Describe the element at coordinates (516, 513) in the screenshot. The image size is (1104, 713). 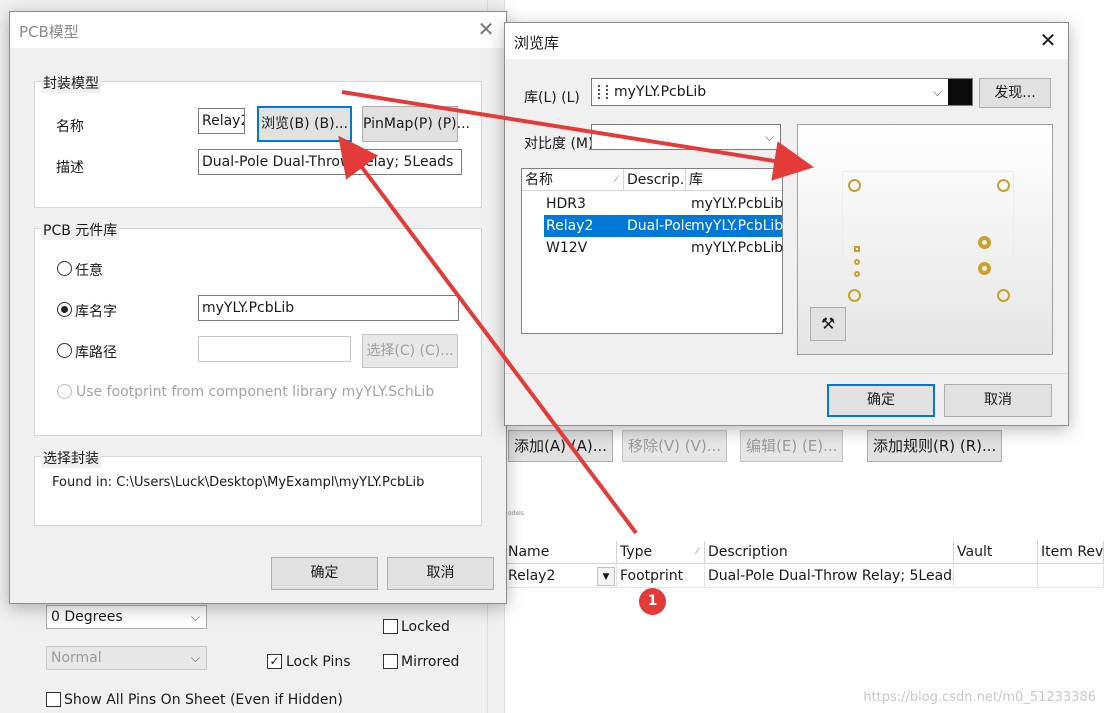
I see `models-section-label: odels` at that location.